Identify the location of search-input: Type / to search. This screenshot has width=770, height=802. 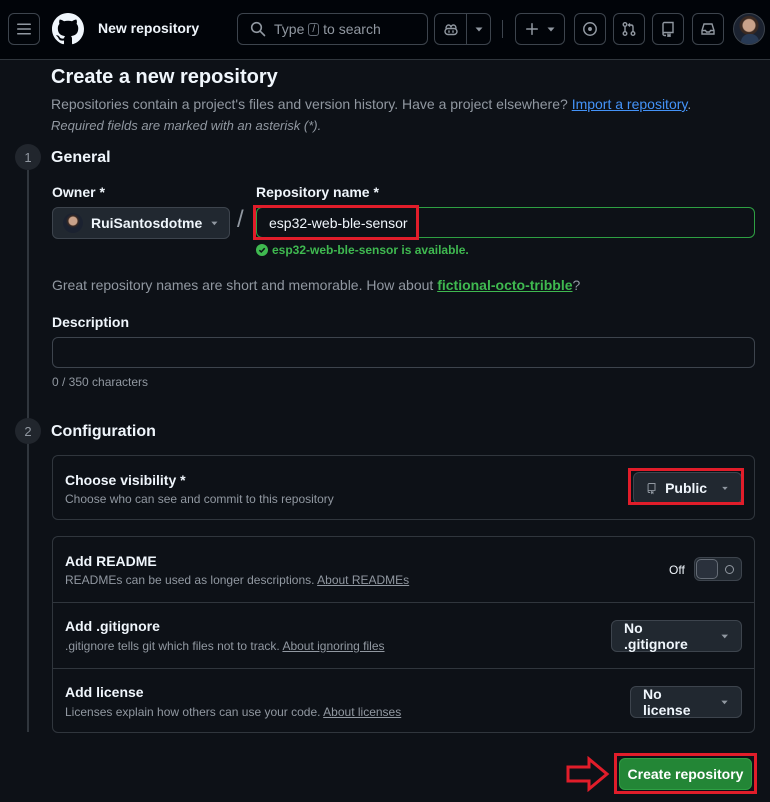
(332, 29).